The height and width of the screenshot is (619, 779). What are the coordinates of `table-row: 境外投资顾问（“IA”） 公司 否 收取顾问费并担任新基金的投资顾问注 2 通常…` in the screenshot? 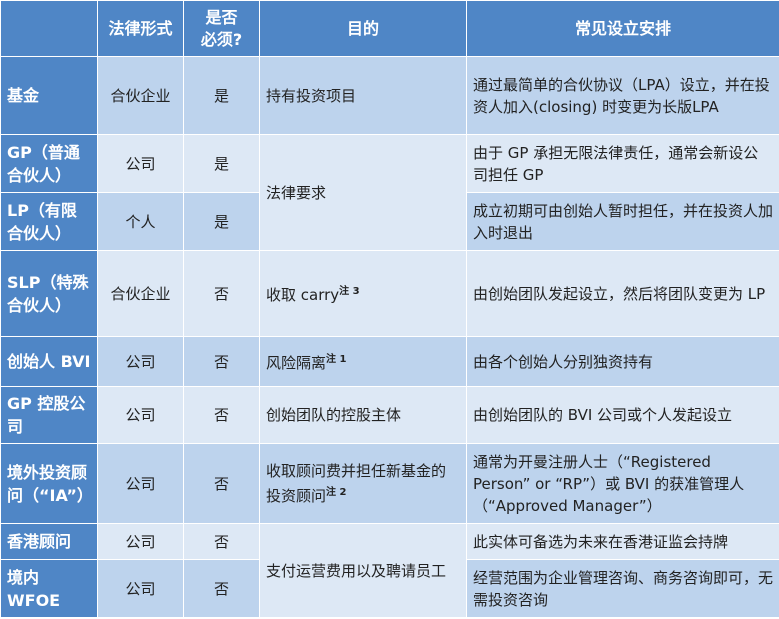 It's located at (389, 483).